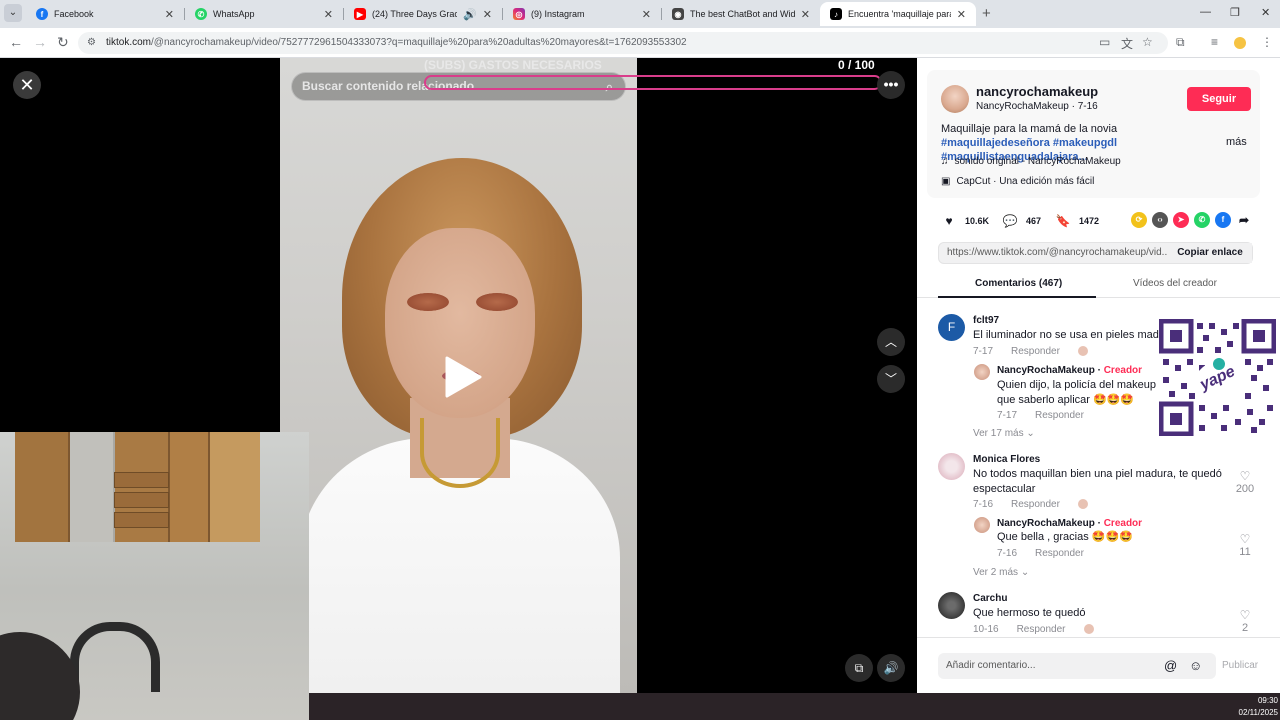  I want to click on hashtag-link: #maquillajedeseñora, so click(995, 143).